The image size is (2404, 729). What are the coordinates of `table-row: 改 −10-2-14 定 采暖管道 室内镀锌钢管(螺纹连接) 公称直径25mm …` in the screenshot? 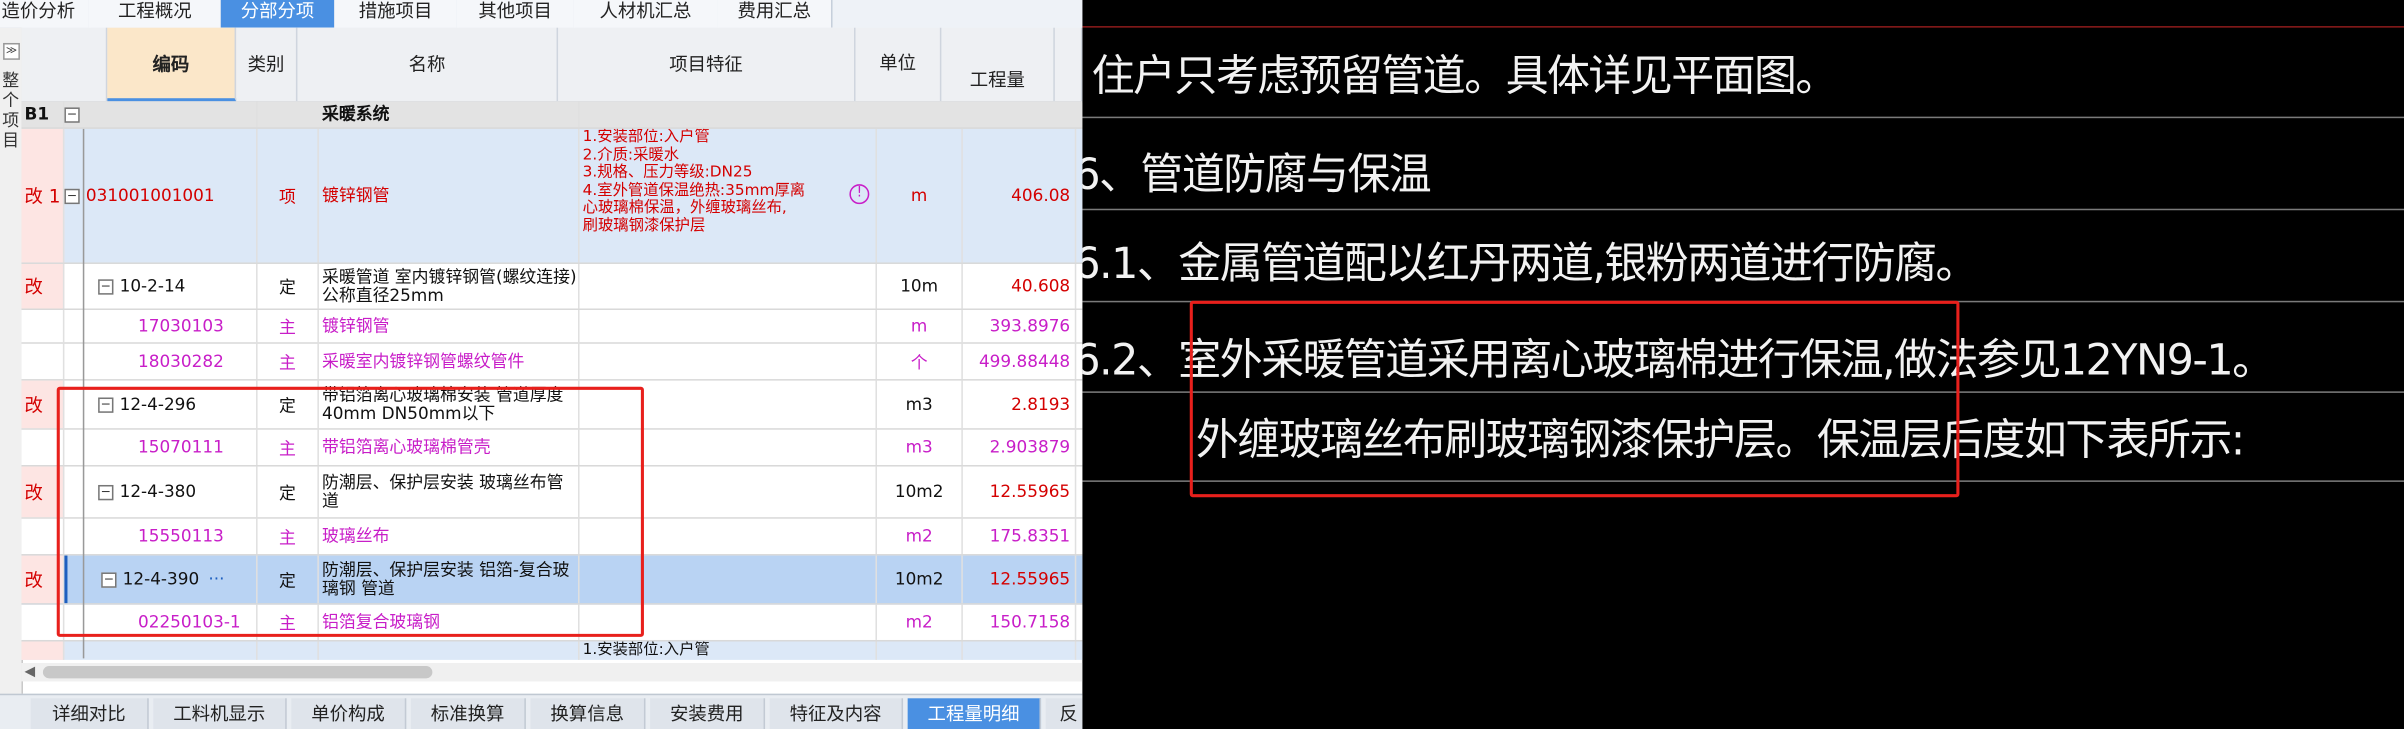 It's located at (552, 287).